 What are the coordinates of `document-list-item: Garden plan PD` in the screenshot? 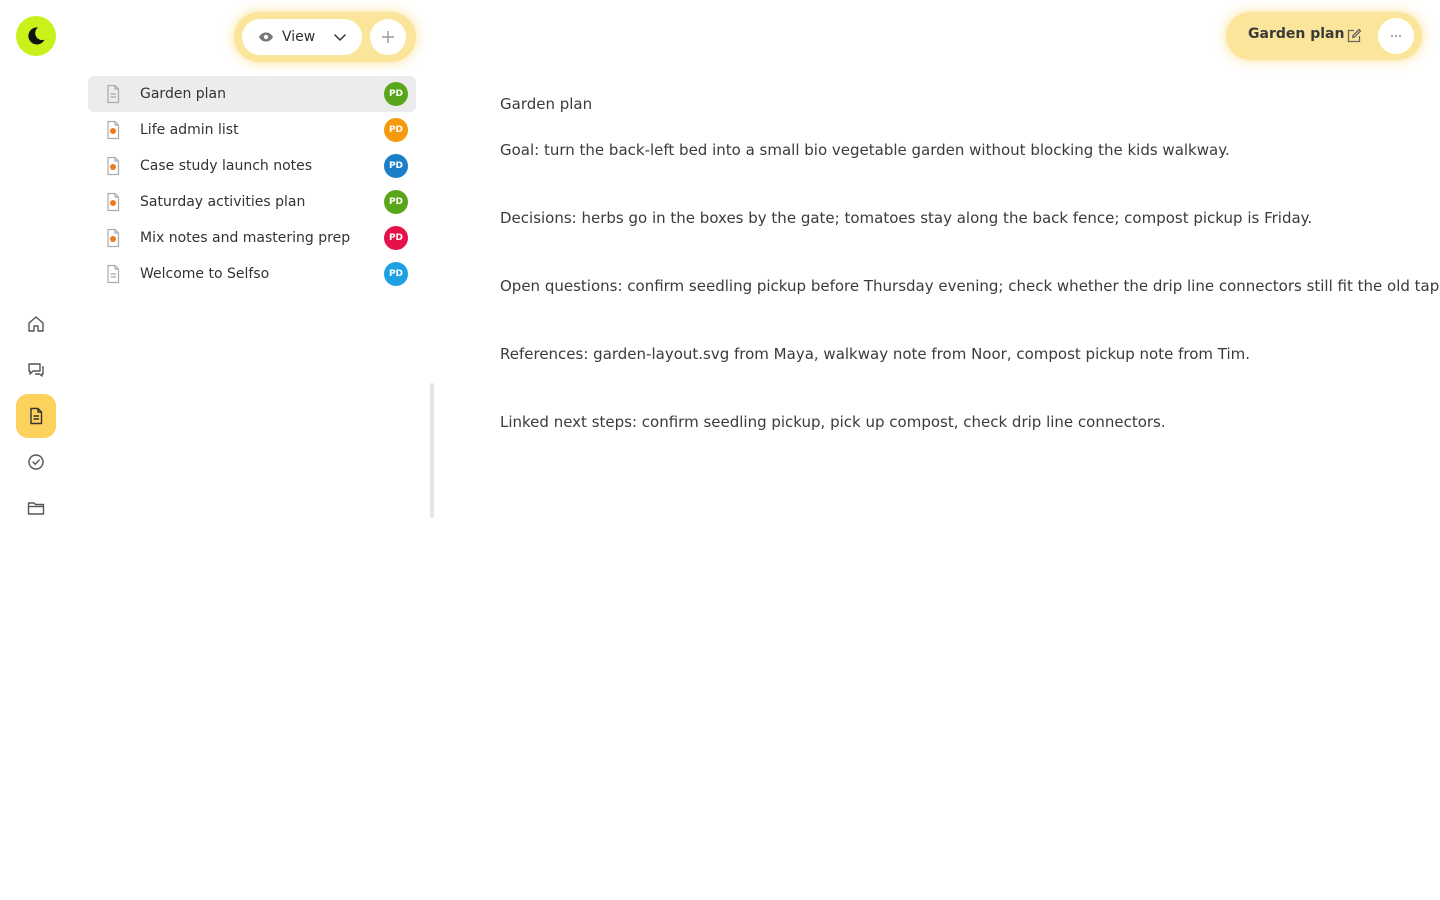 It's located at (252, 94).